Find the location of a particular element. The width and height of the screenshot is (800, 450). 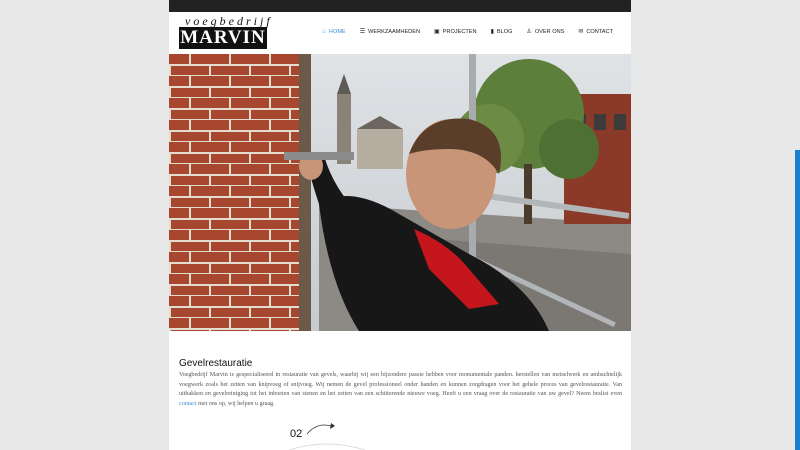

home-icon: ⌂ is located at coordinates (324, 31).